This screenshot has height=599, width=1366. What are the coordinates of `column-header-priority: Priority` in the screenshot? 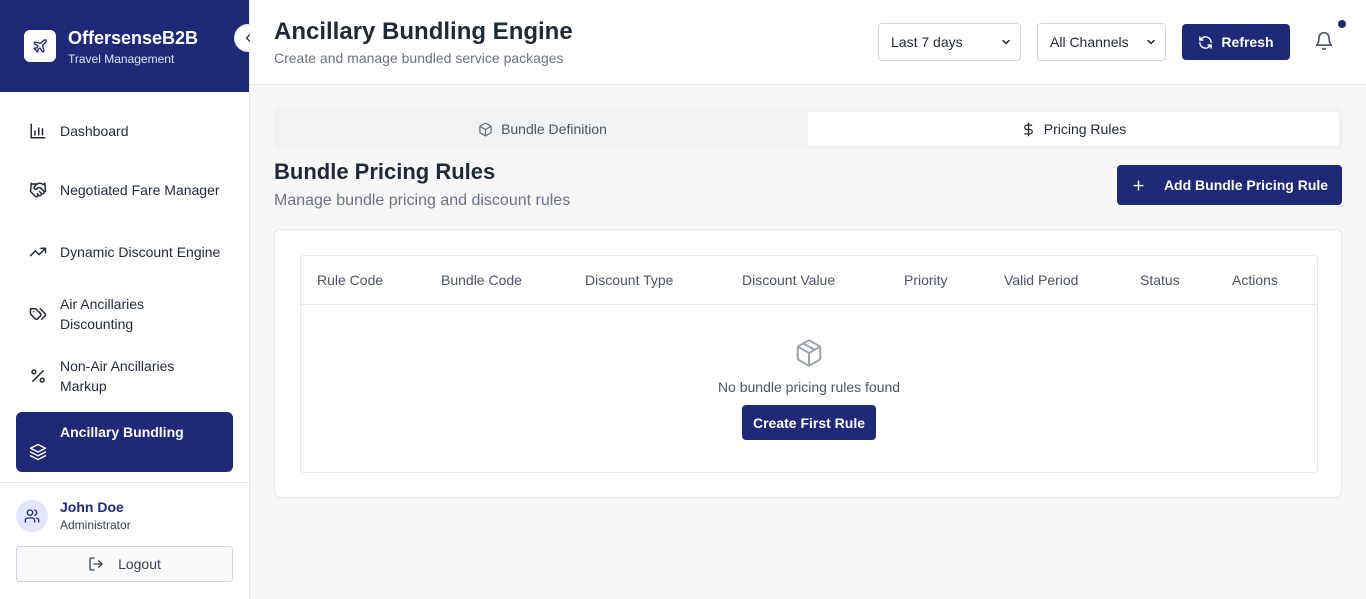 It's located at (926, 280).